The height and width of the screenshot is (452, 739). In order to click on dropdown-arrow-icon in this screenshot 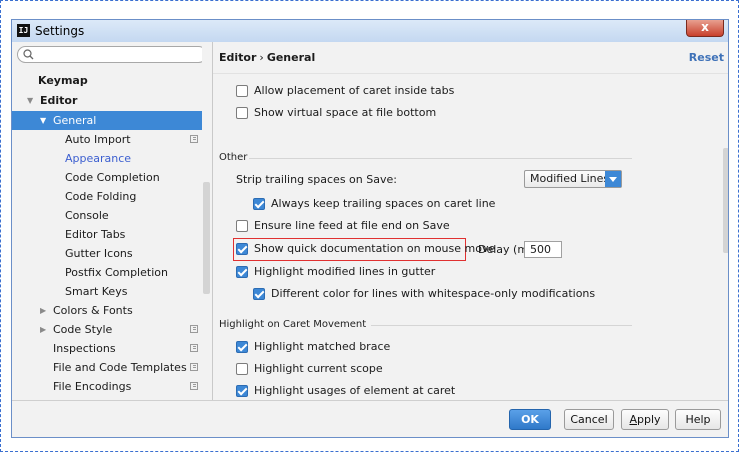, I will do `click(613, 179)`.